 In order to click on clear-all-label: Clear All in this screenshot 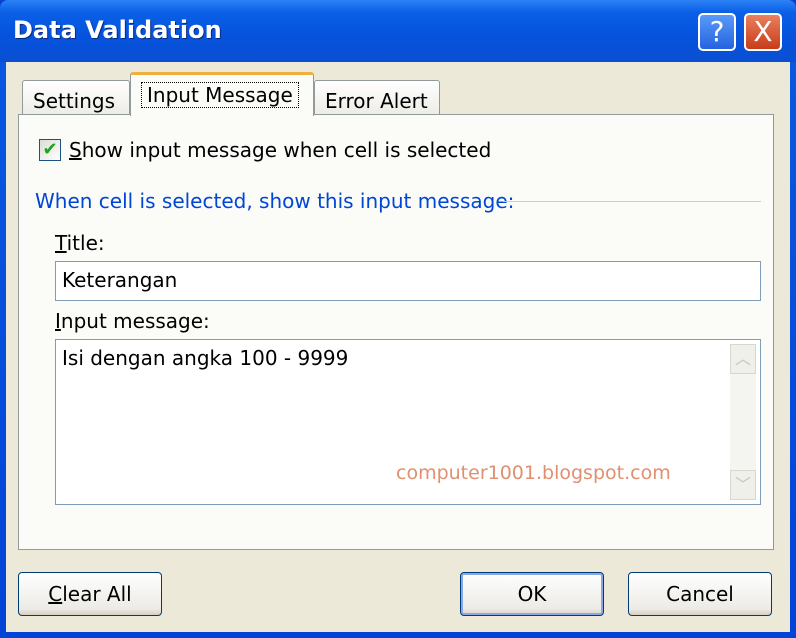, I will do `click(90, 594)`.